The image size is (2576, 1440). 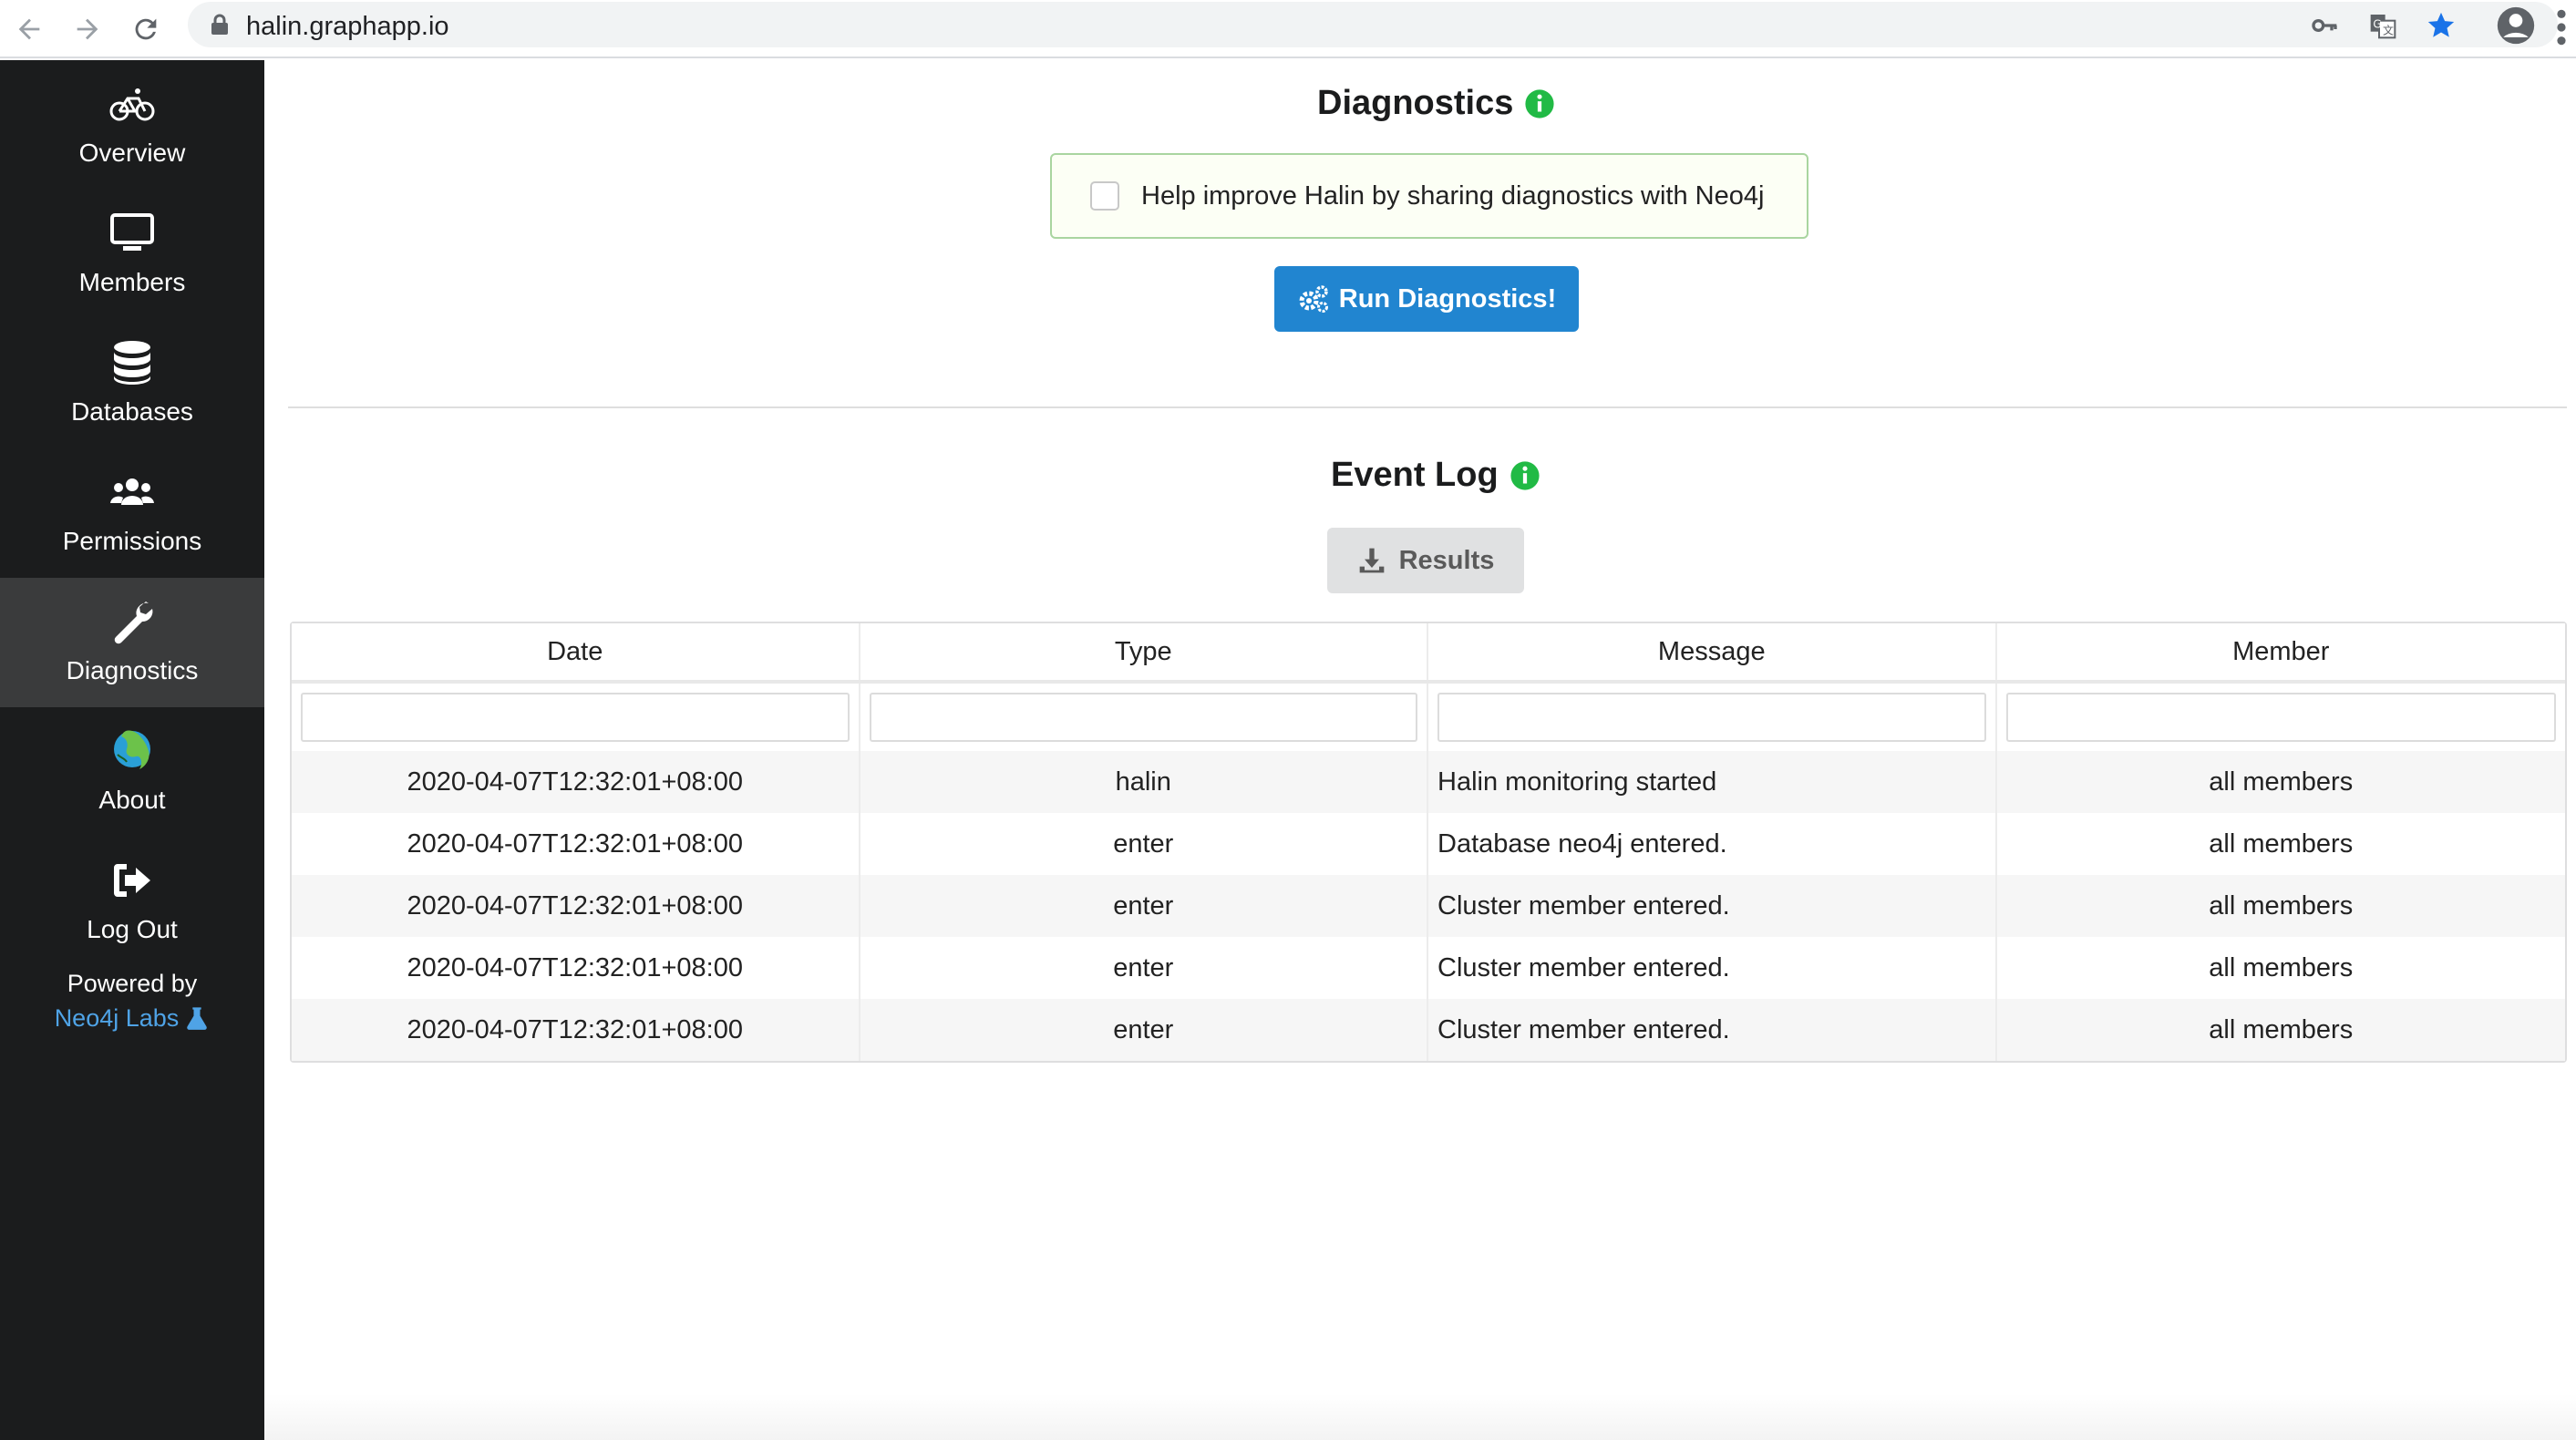 What do you see at coordinates (133, 623) in the screenshot?
I see `wrench-icon` at bounding box center [133, 623].